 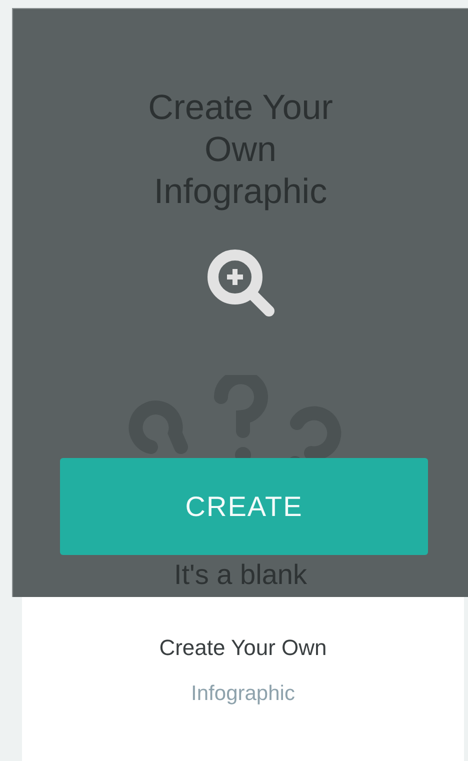 I want to click on template-title: Create Your Own, so click(x=243, y=648).